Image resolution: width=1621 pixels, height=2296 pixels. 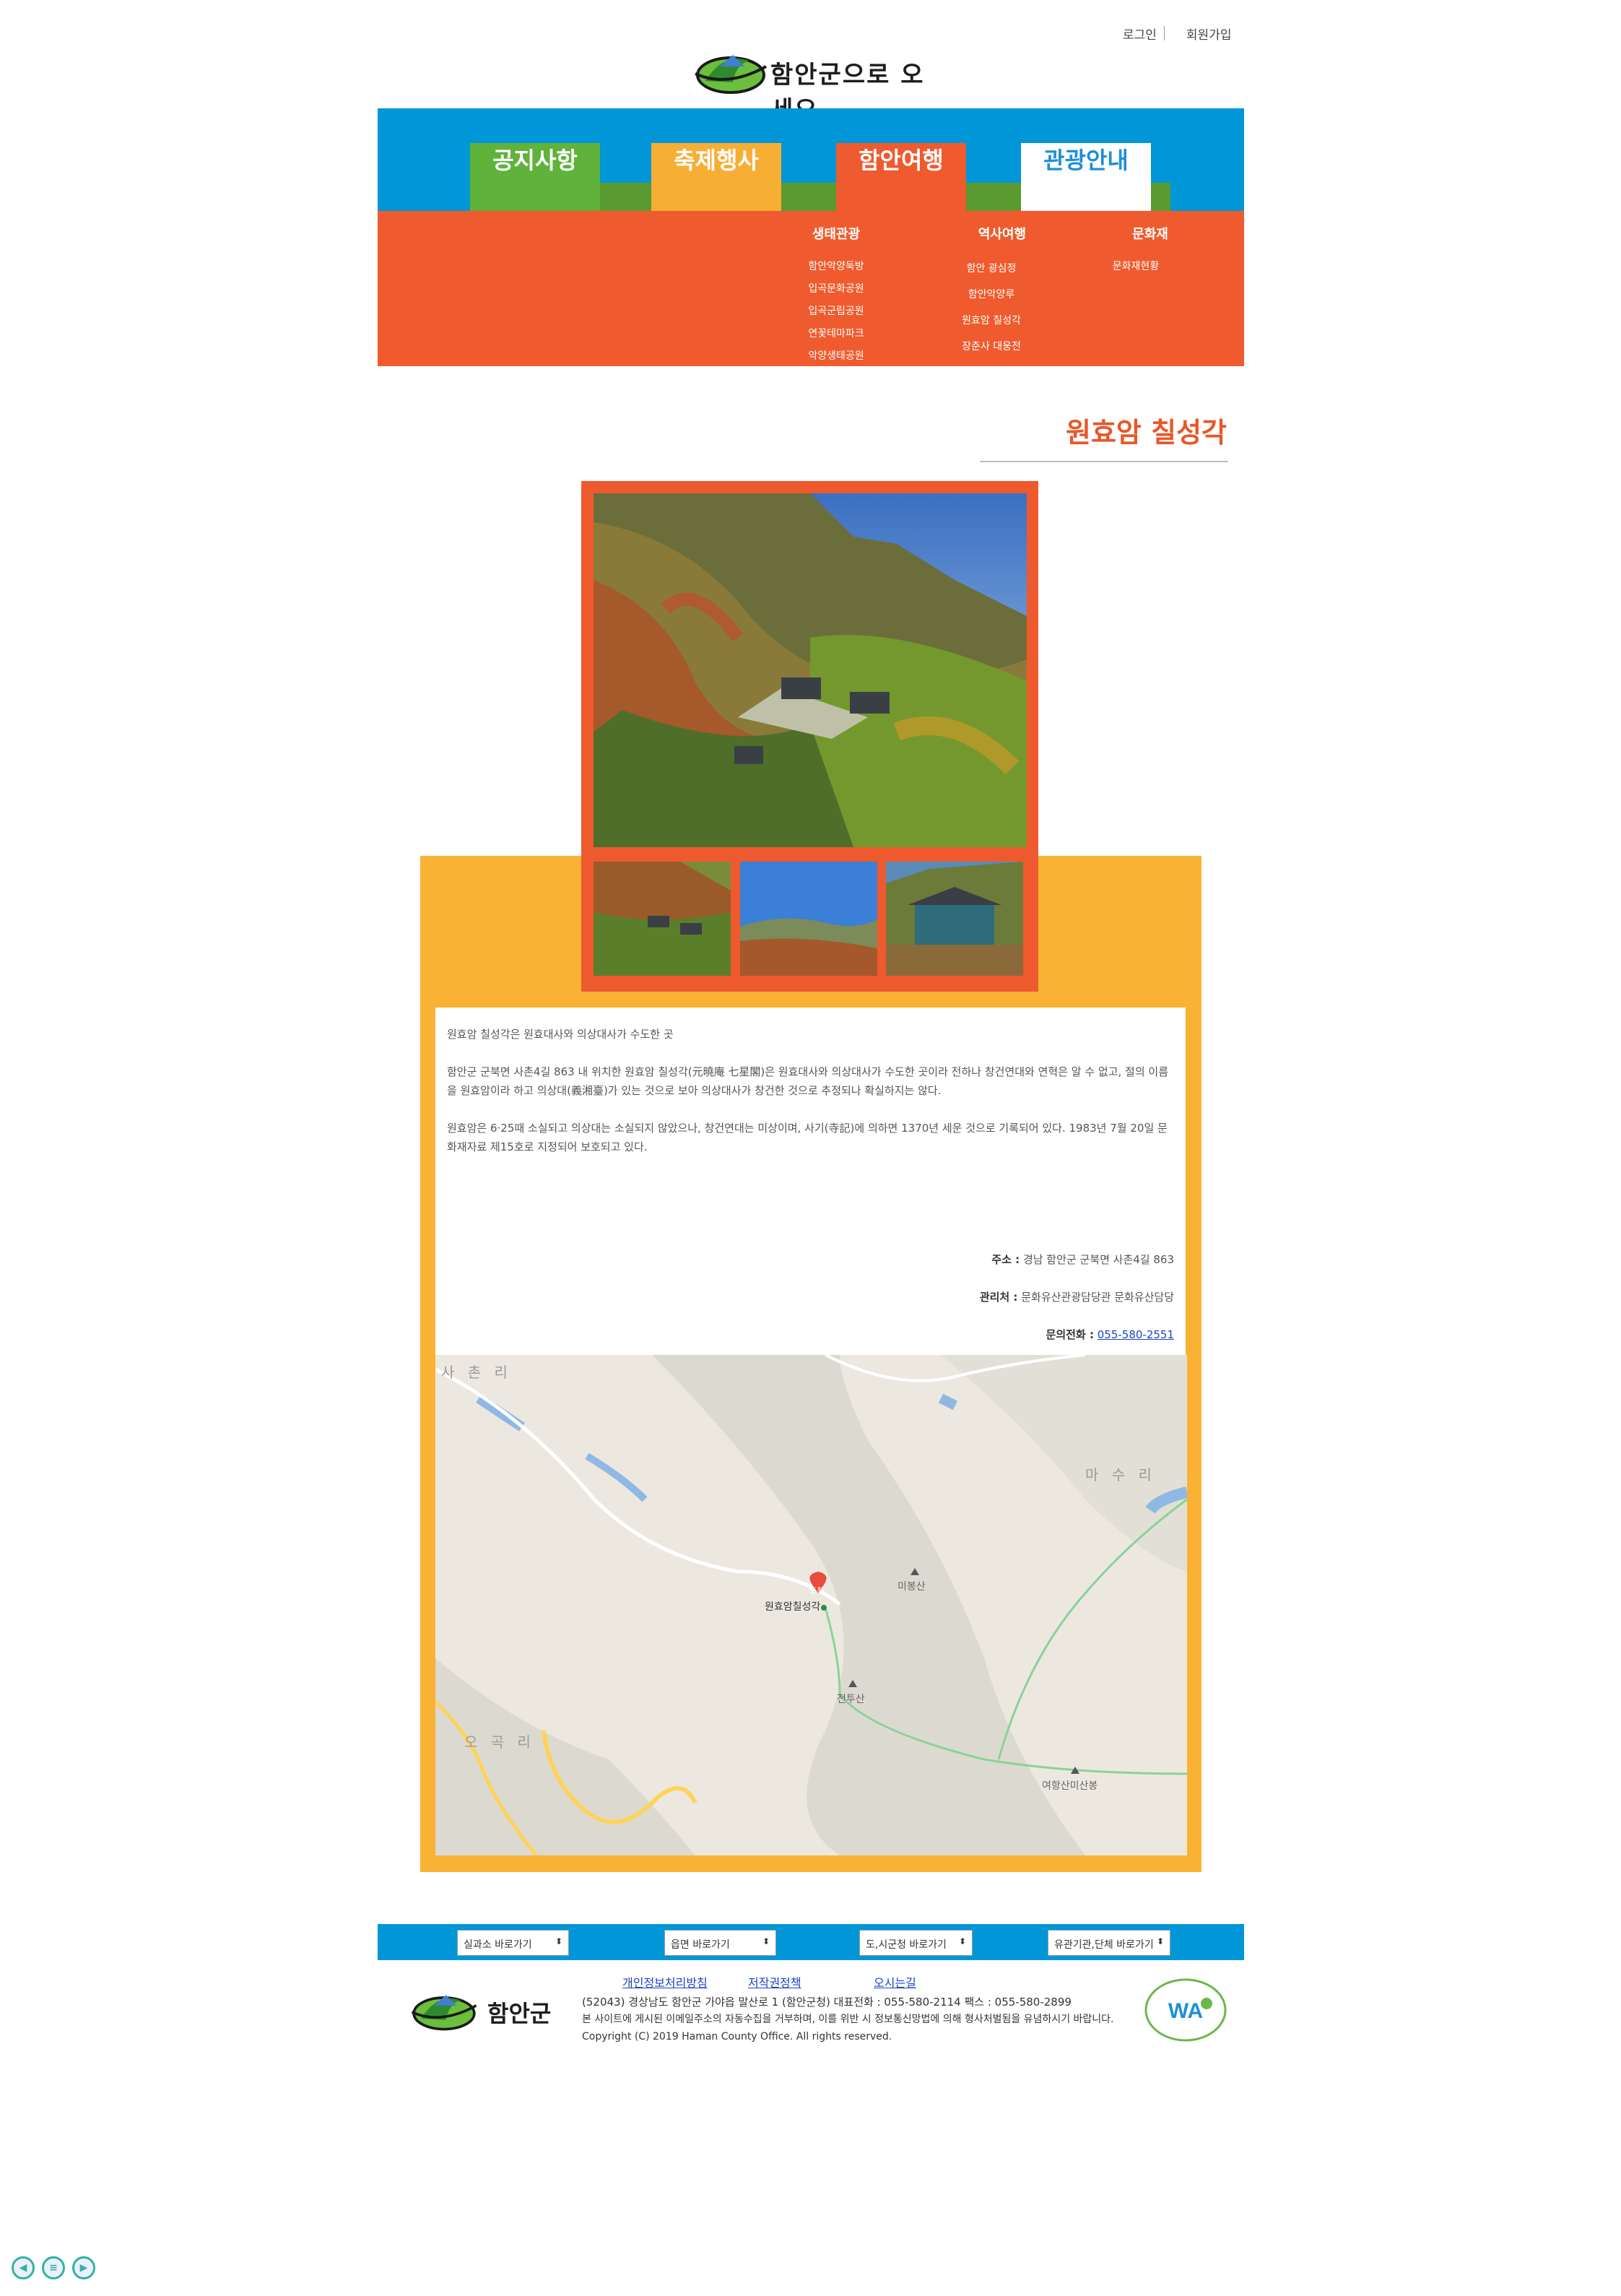 What do you see at coordinates (1120, 1474) in the screenshot?
I see `map-label: 마 수 리` at bounding box center [1120, 1474].